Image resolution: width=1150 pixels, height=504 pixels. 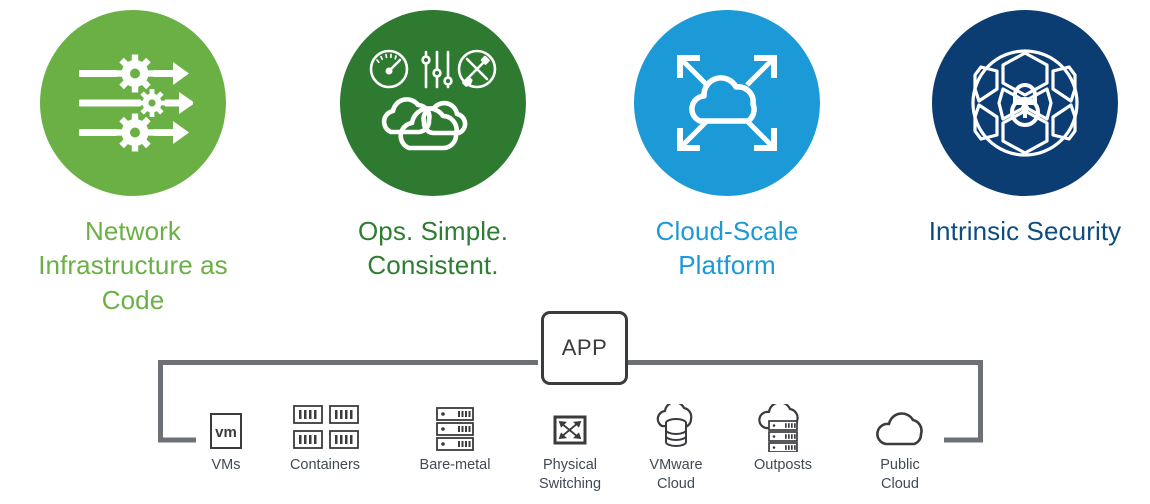 I want to click on cloud-servers-icon, so click(x=783, y=426).